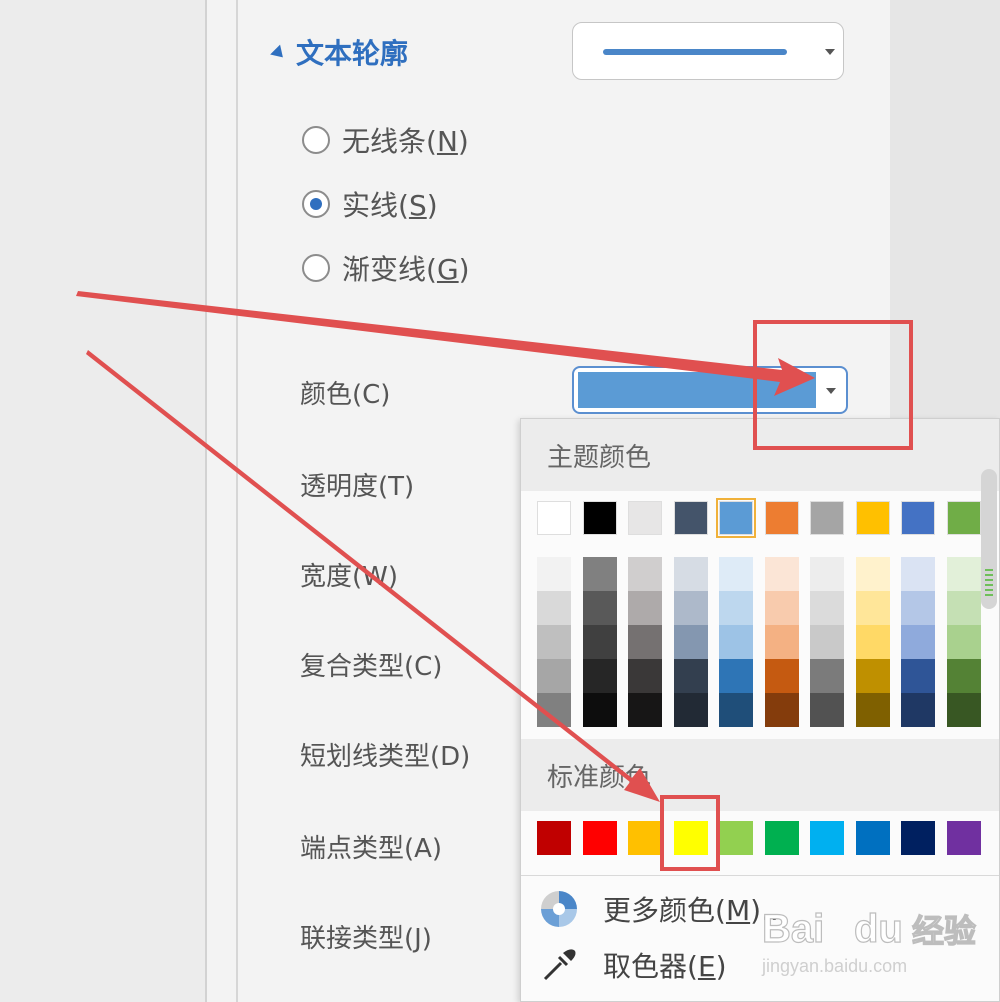 The height and width of the screenshot is (1002, 1000). I want to click on watermark-brand-du: du, so click(878, 929).